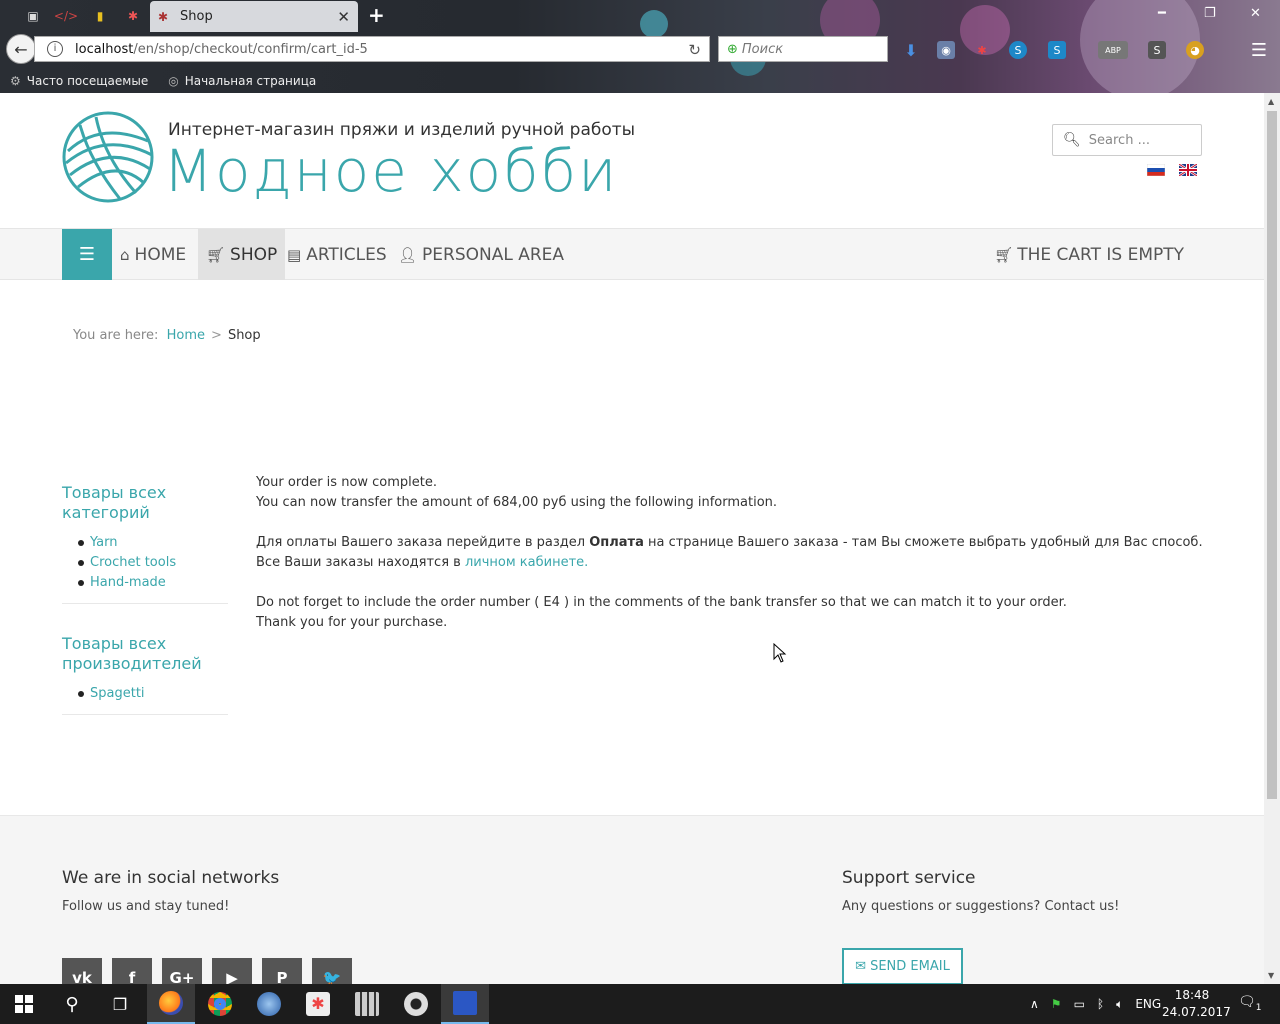 The image size is (1280, 1024). Describe the element at coordinates (694, 50) in the screenshot. I see `reload-icon: ↻` at that location.